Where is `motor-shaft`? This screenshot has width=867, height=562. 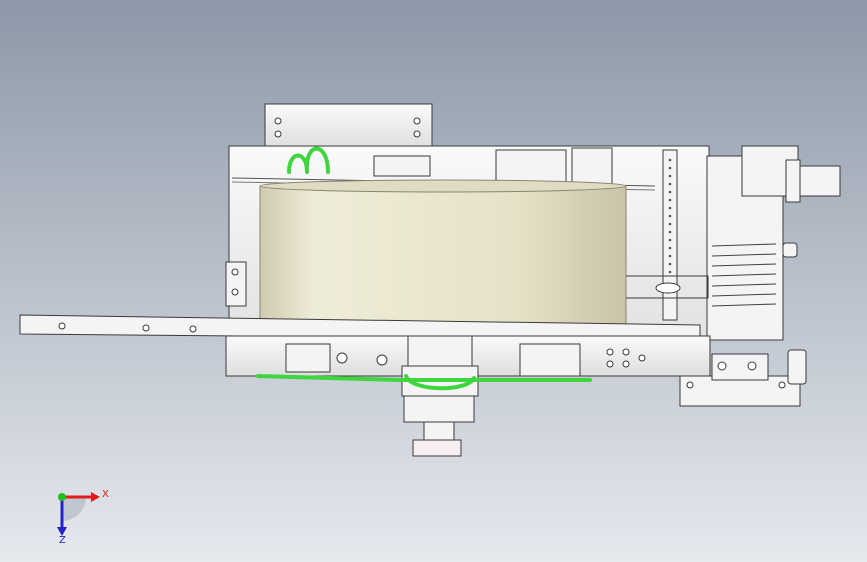
motor-shaft is located at coordinates (819, 181).